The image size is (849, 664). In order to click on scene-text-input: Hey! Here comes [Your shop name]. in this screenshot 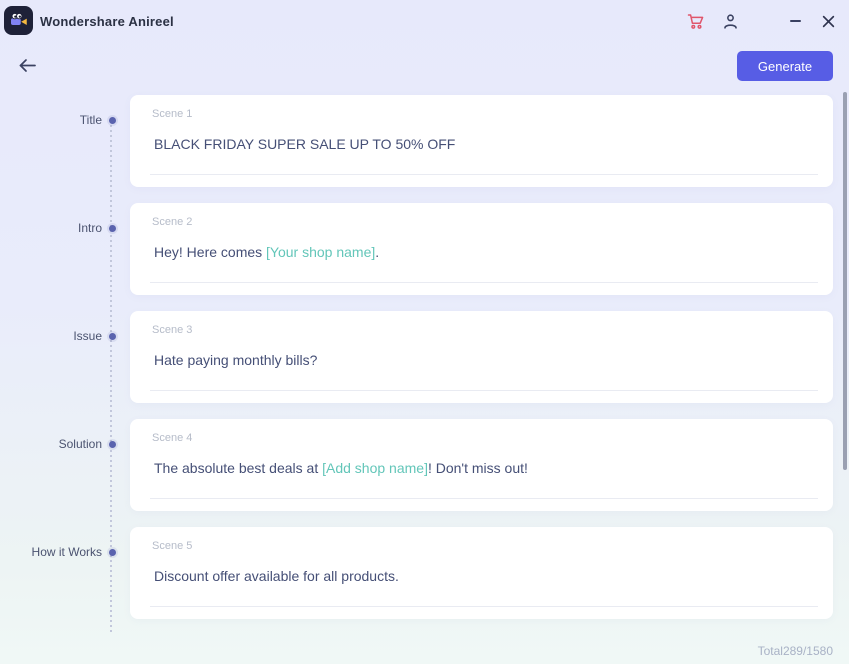, I will do `click(481, 252)`.